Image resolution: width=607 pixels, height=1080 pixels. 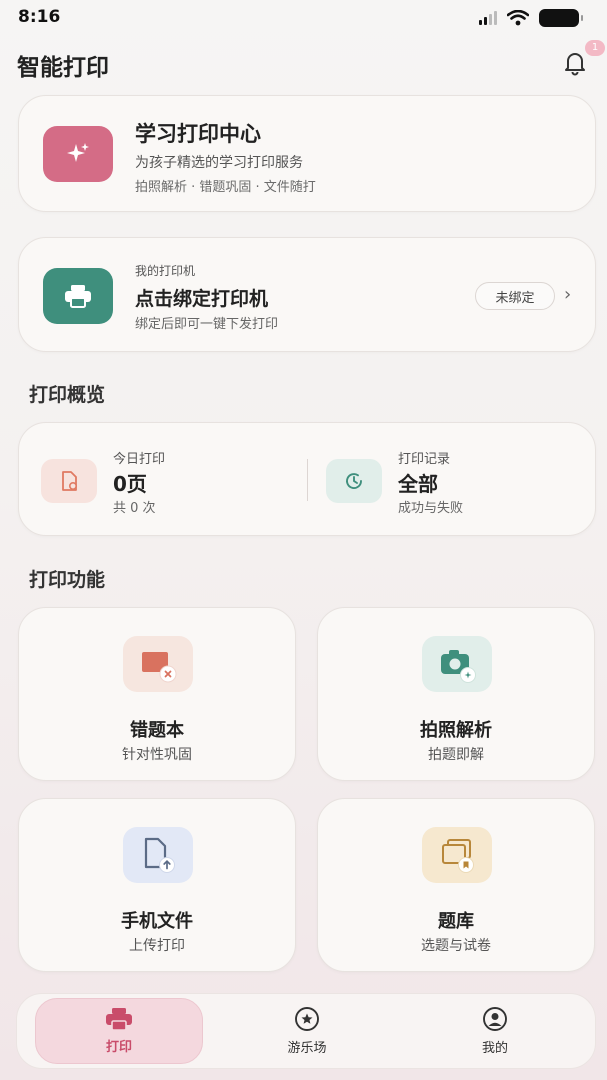 What do you see at coordinates (157, 755) in the screenshot?
I see `feature-subtitle: 针对性巩固` at bounding box center [157, 755].